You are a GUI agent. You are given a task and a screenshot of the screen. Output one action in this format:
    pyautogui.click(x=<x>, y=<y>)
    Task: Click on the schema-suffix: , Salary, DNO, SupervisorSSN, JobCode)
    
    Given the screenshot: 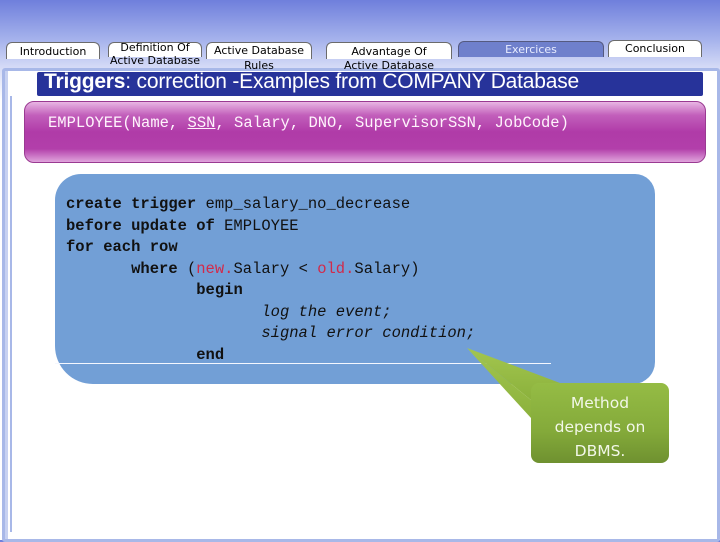 What is the action you would take?
    pyautogui.click(x=392, y=123)
    